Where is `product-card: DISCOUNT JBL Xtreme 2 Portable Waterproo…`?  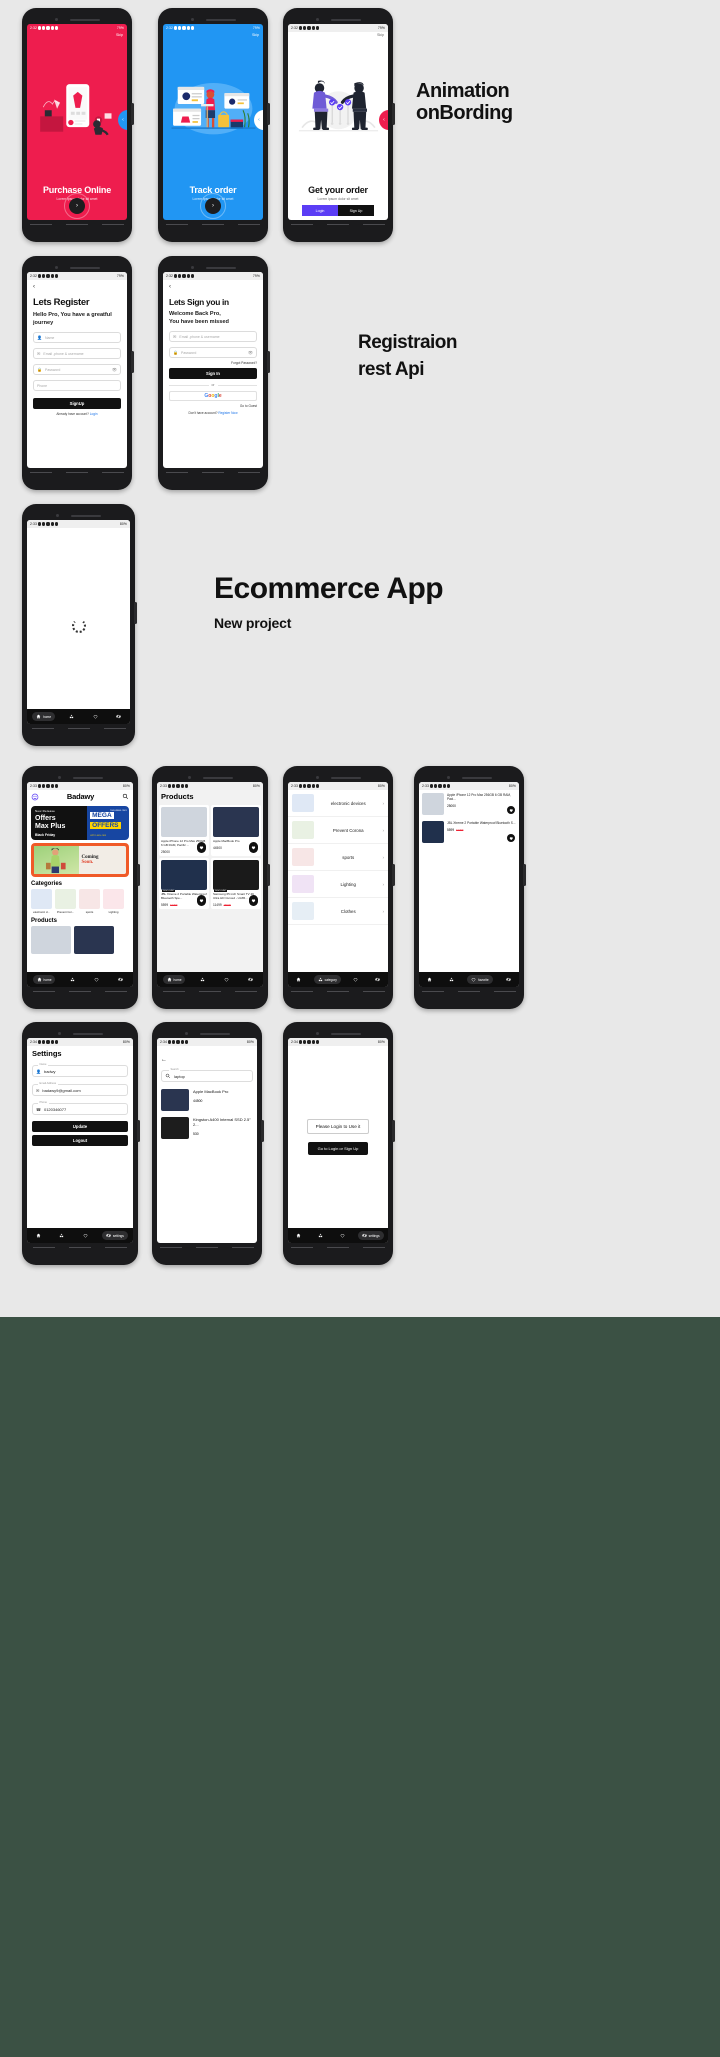
product-card: DISCOUNT JBL Xtreme 2 Portable Waterproo… is located at coordinates (184, 883).